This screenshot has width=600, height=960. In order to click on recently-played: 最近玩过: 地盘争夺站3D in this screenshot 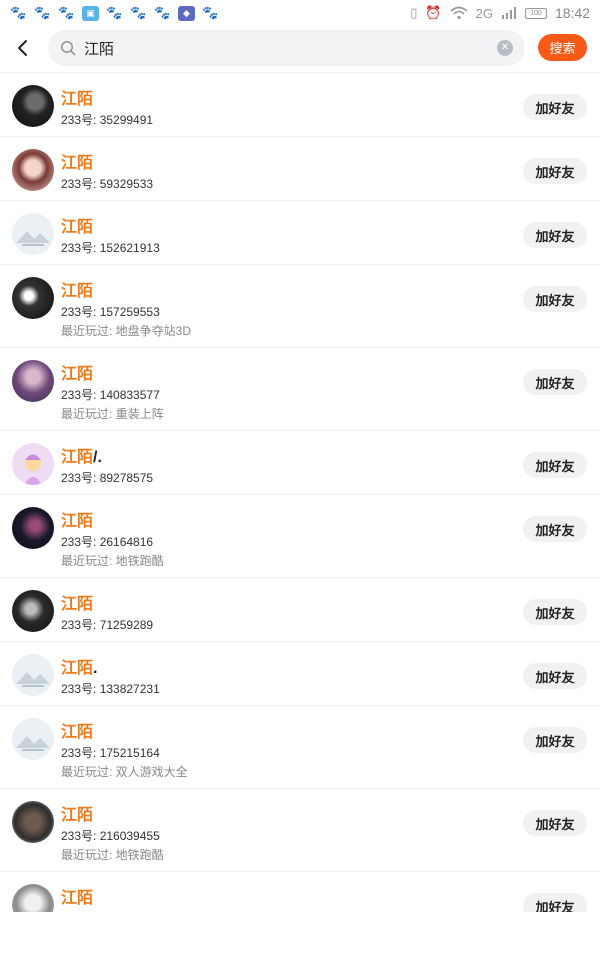, I will do `click(126, 331)`.